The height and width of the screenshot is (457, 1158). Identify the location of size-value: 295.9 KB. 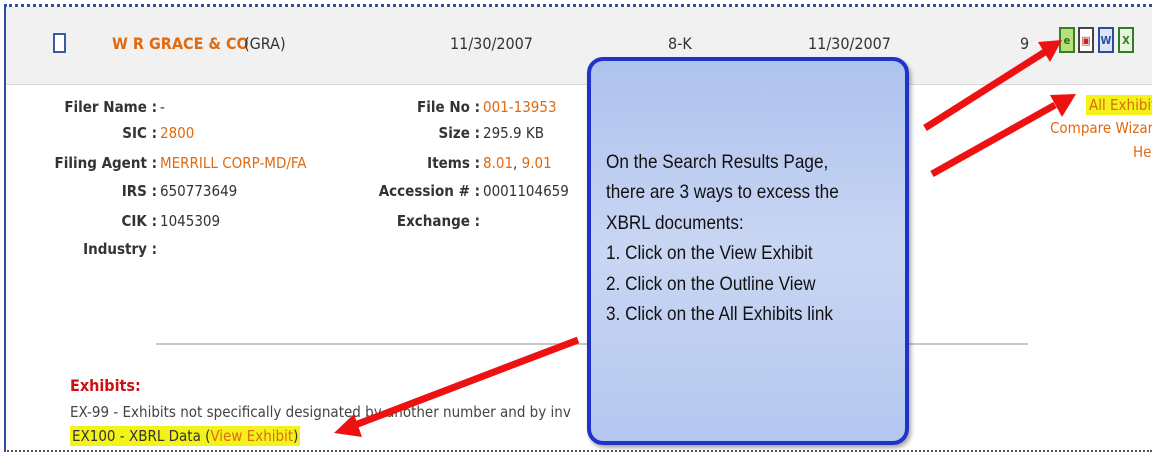
(514, 133).